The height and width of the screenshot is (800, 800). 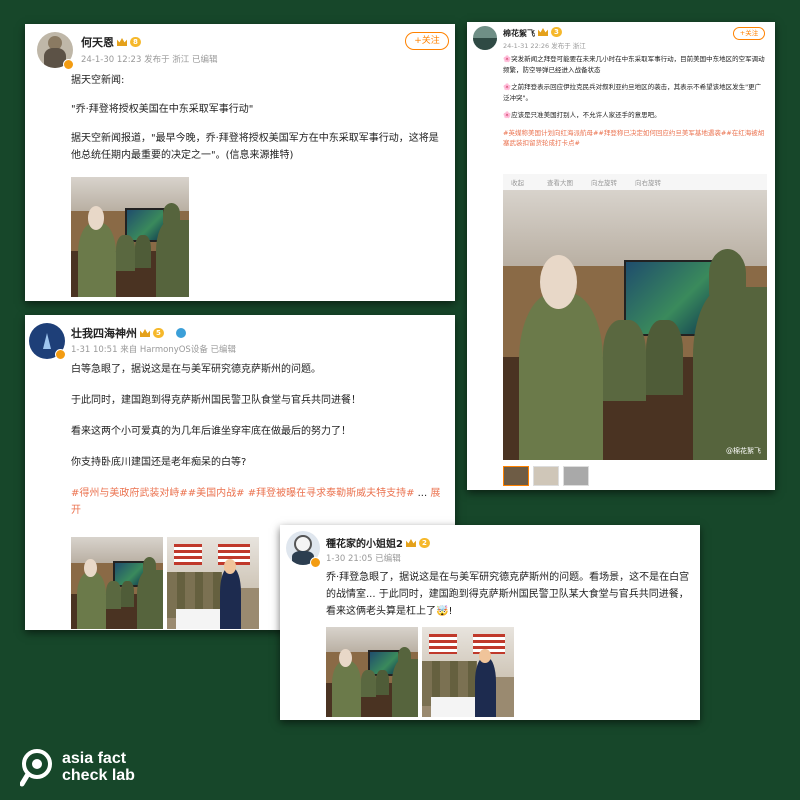 I want to click on post-meta: 1-31 10:51 来自 HarmonyOS设备 已编辑, so click(x=154, y=350).